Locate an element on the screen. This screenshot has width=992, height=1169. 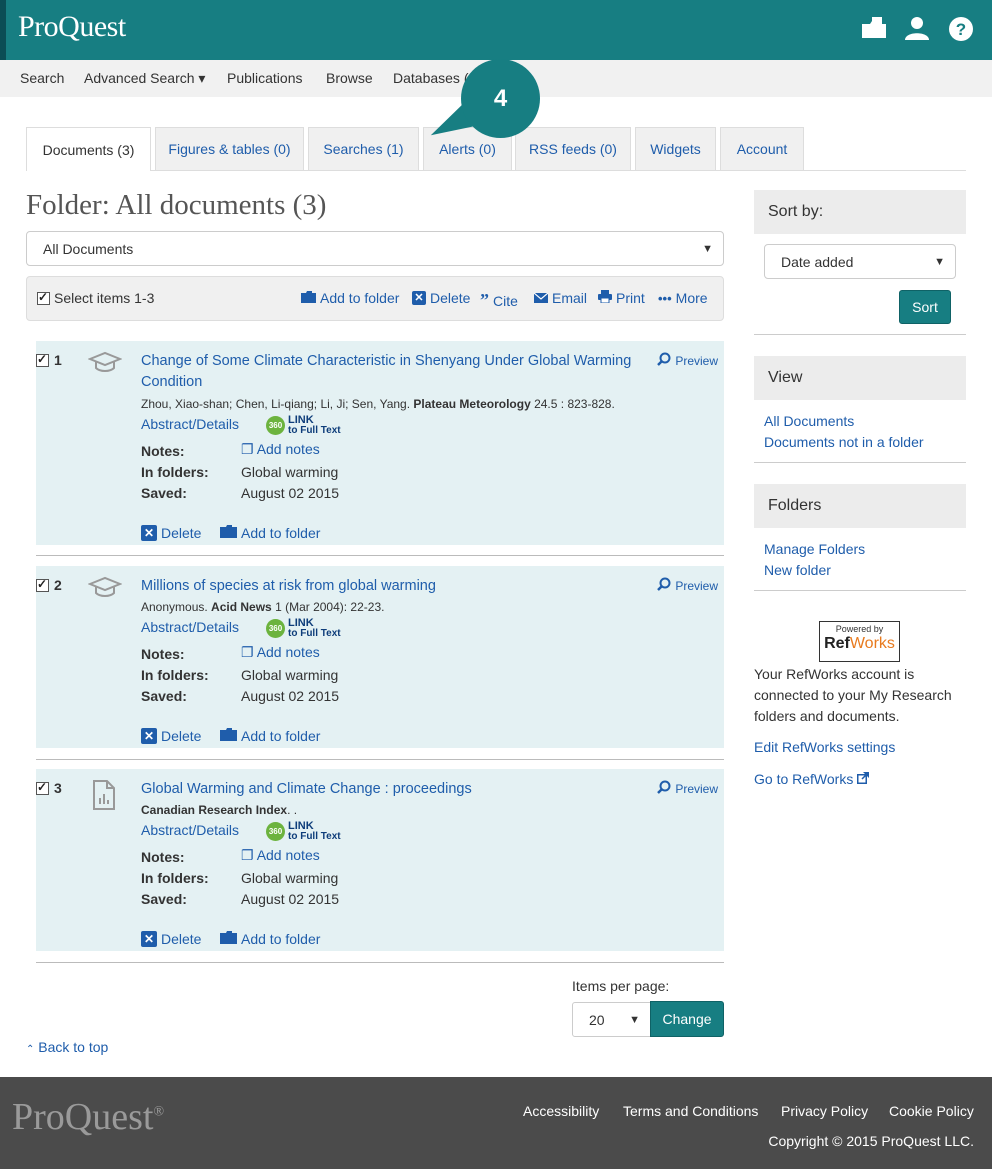
citation-authors: Anonymous. is located at coordinates (176, 607).